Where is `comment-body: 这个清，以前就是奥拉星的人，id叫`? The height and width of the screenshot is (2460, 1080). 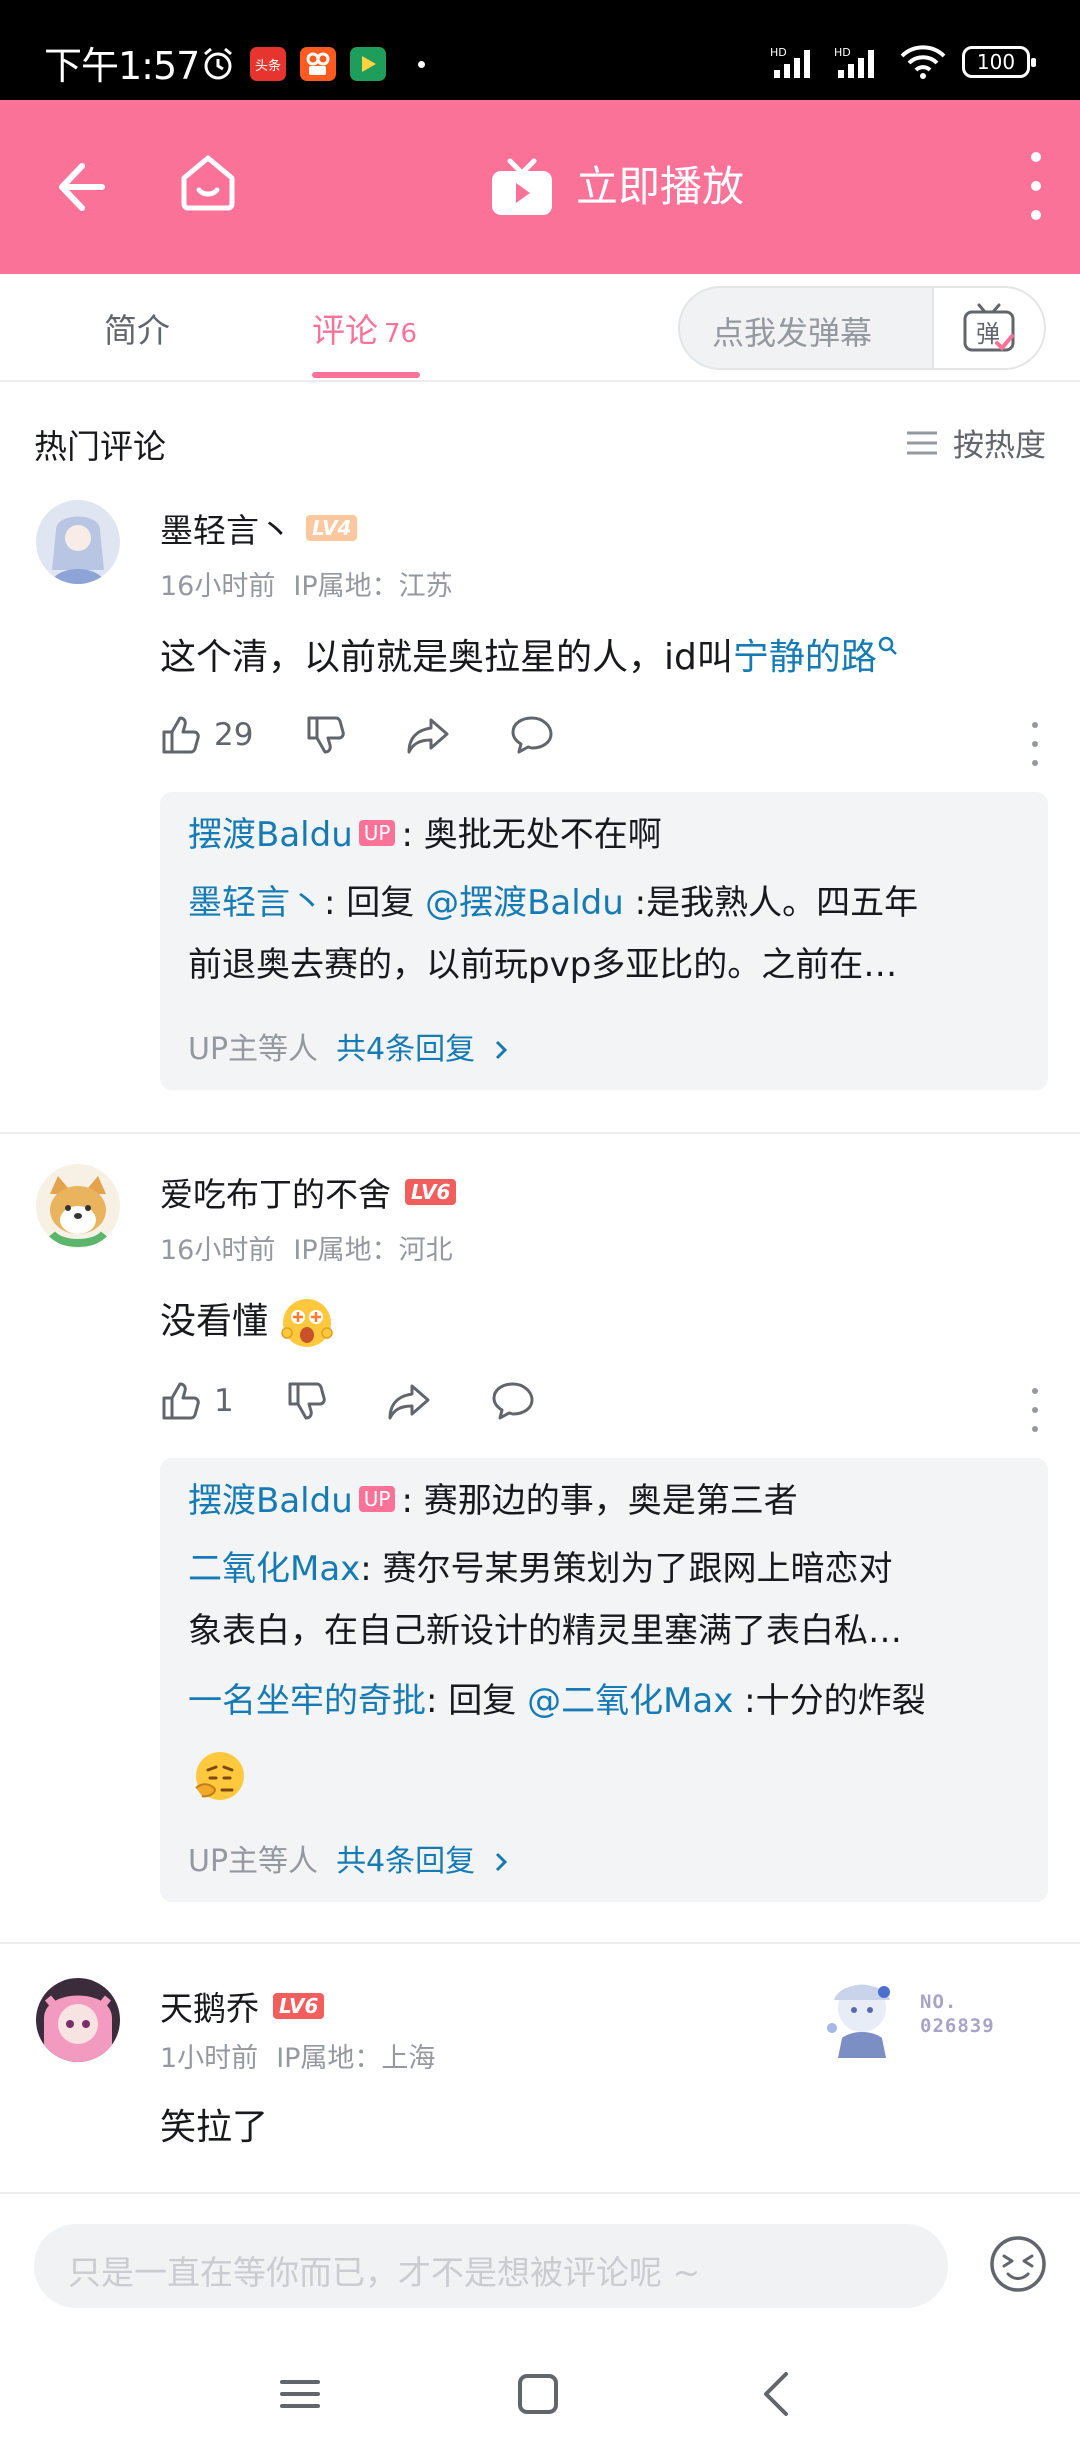
comment-body: 这个清，以前就是奥拉星的人，id叫 is located at coordinates (446, 657).